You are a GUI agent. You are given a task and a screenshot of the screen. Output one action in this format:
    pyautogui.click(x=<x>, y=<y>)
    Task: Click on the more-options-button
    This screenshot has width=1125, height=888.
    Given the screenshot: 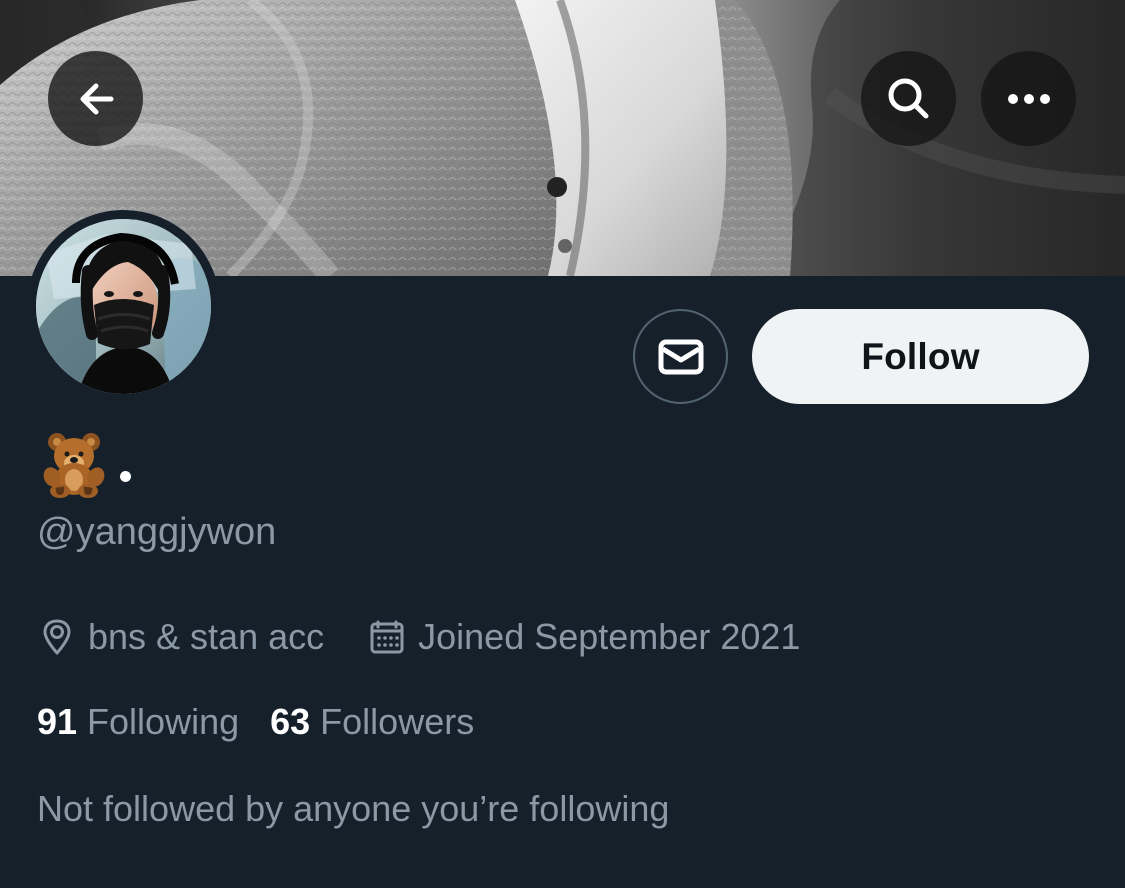 What is the action you would take?
    pyautogui.click(x=1028, y=98)
    